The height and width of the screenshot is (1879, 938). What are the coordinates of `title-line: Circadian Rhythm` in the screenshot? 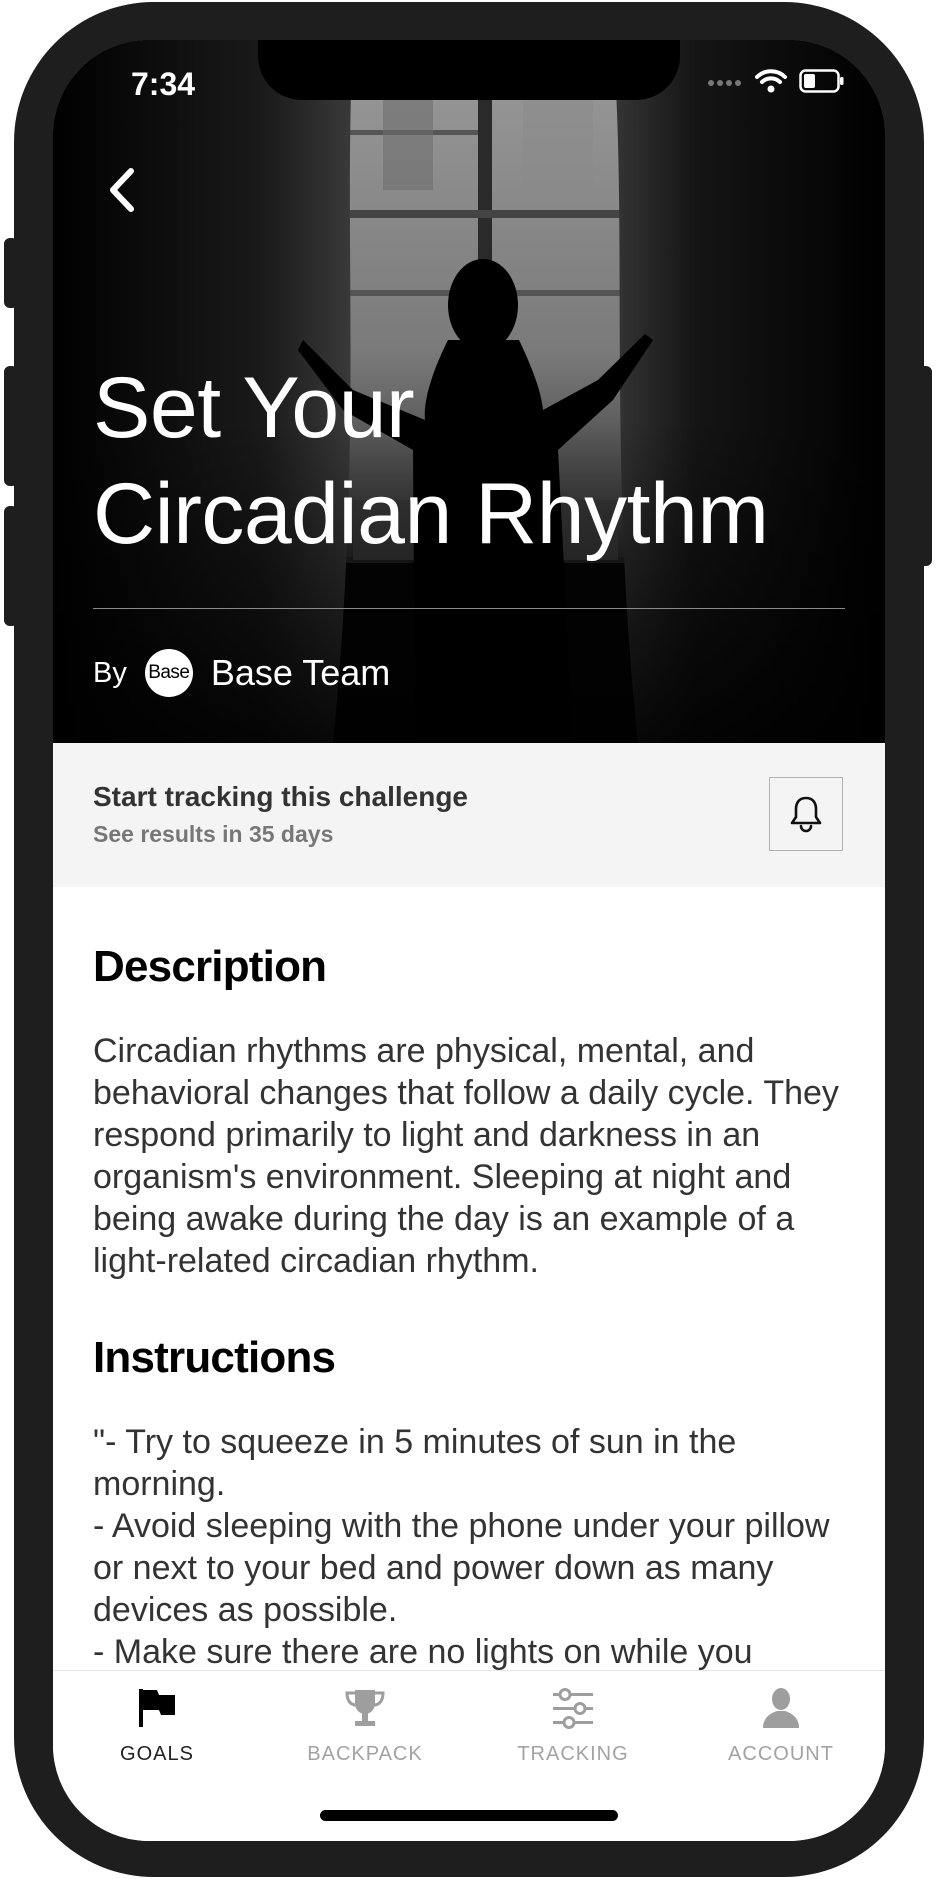 It's located at (431, 514).